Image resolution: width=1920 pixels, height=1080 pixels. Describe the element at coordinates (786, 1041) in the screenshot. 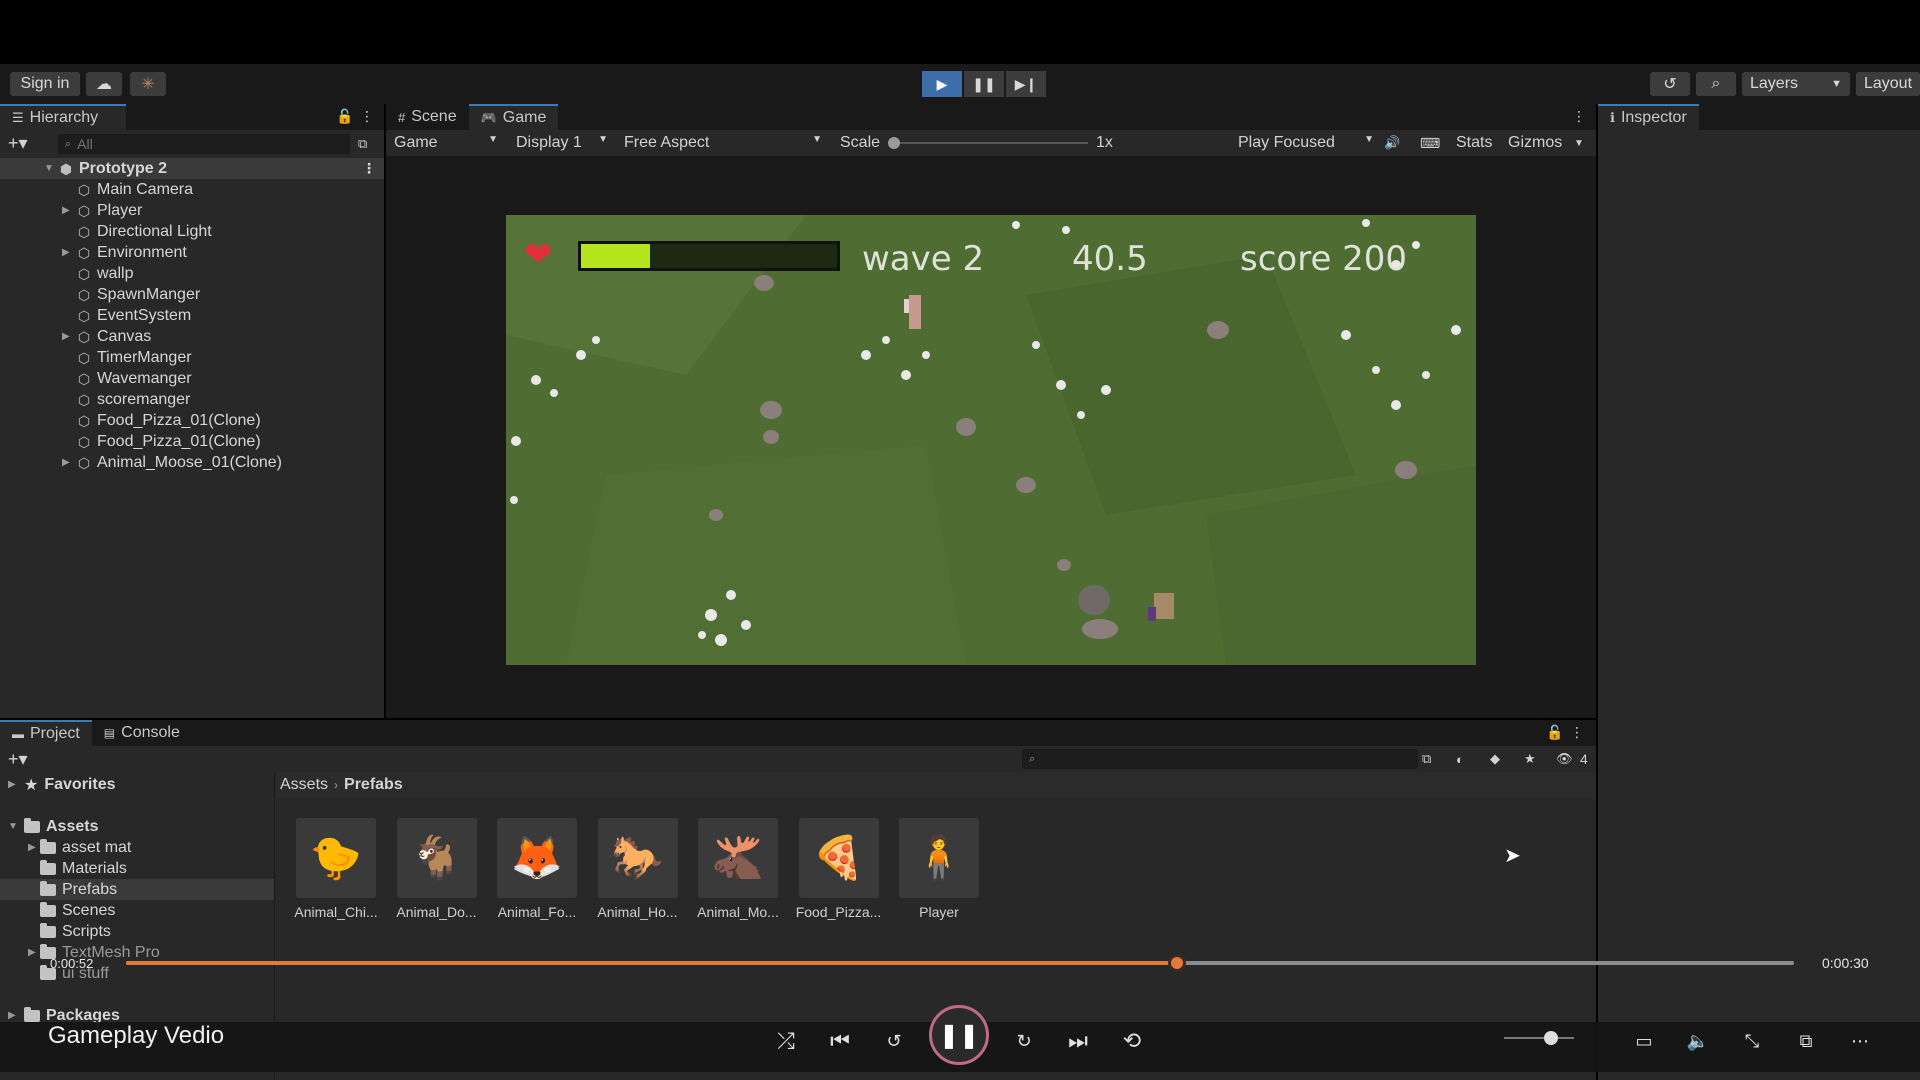

I see `shuffle-icon: ⤮` at that location.